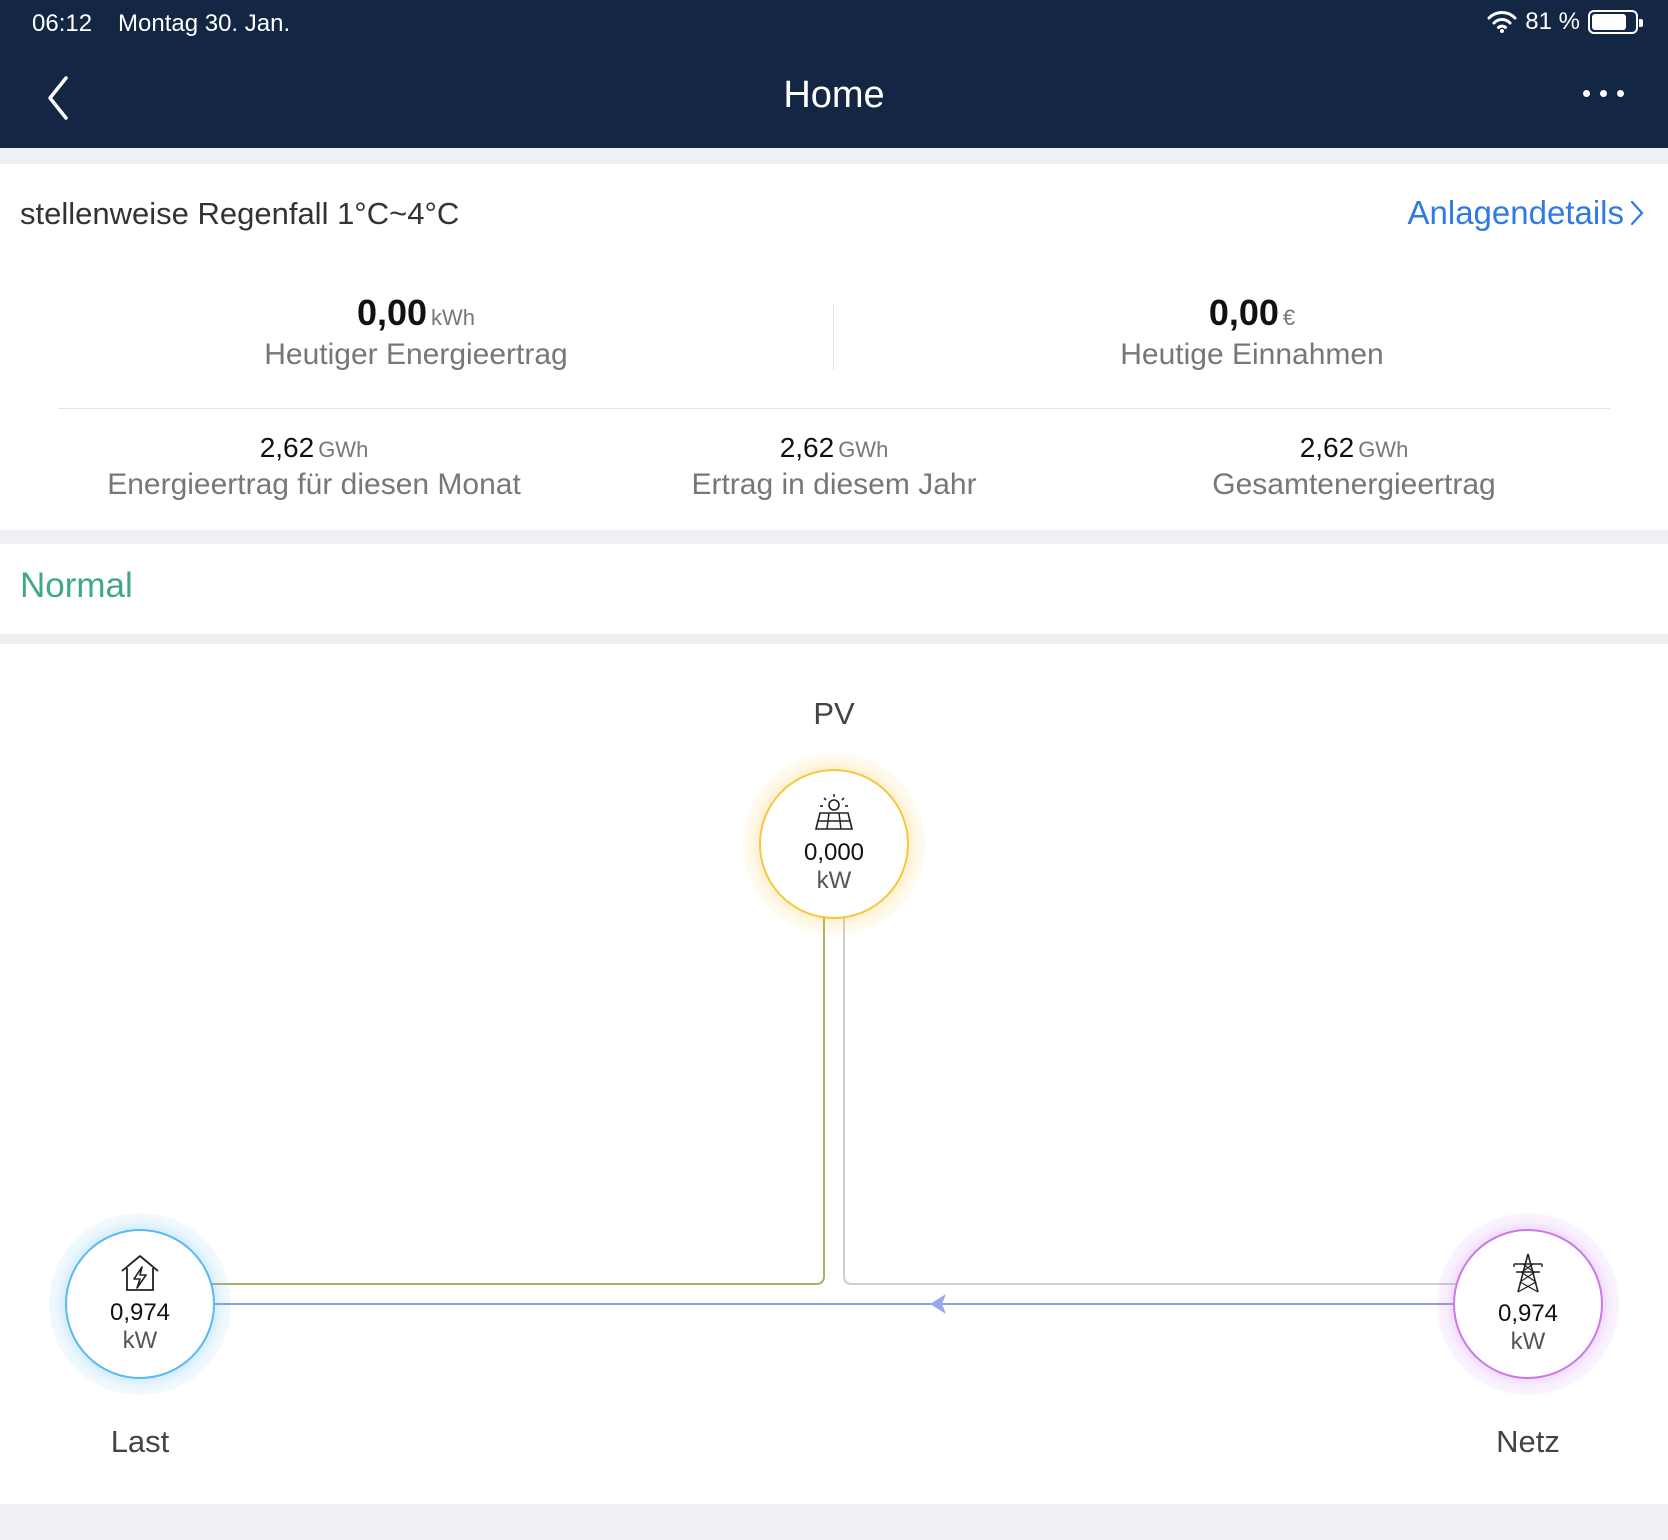 Image resolution: width=1668 pixels, height=1540 pixels. I want to click on plant-details-link: Anlagendetails, so click(1526, 213).